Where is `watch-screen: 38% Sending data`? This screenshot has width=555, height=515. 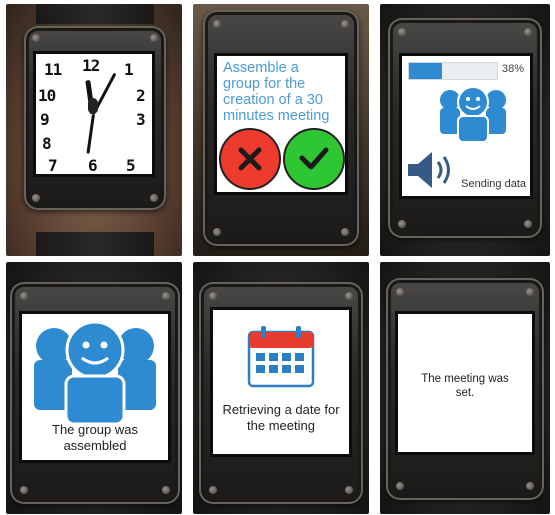 watch-screen: 38% Sending data is located at coordinates (466, 126).